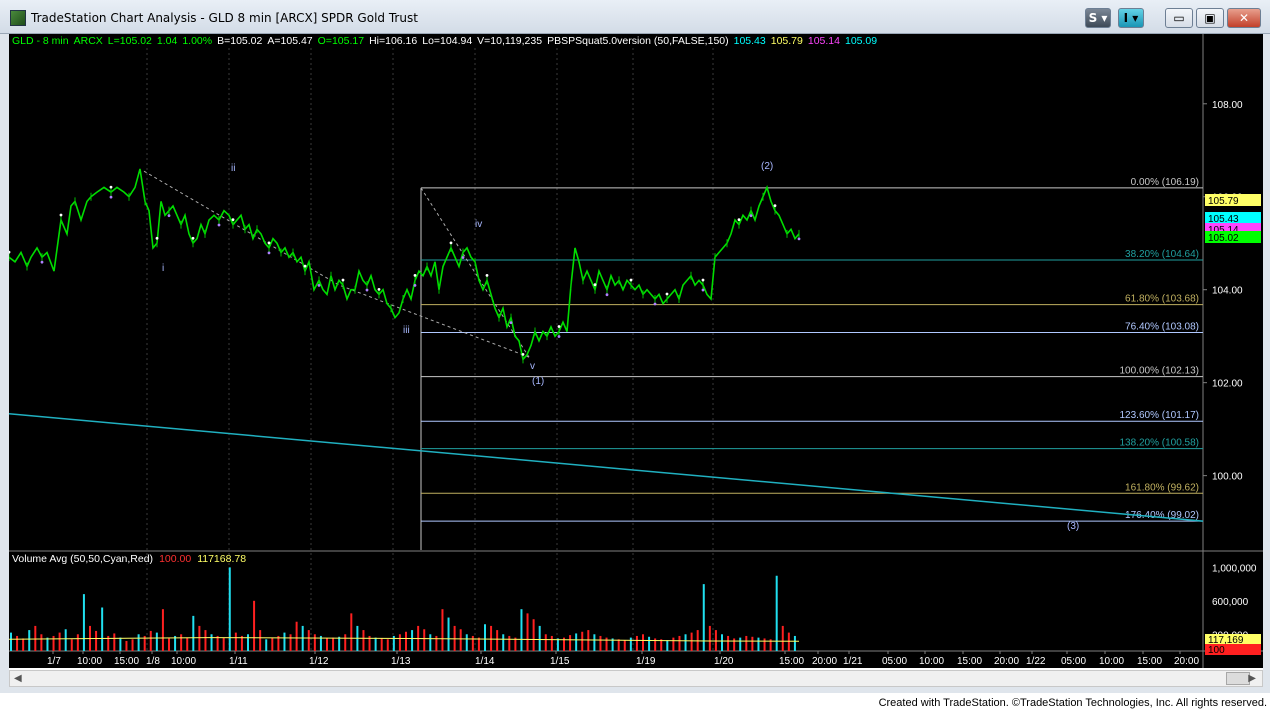 The image size is (1270, 711). Describe the element at coordinates (319, 661) in the screenshot. I see `time-axis-label-6: 1/12` at that location.